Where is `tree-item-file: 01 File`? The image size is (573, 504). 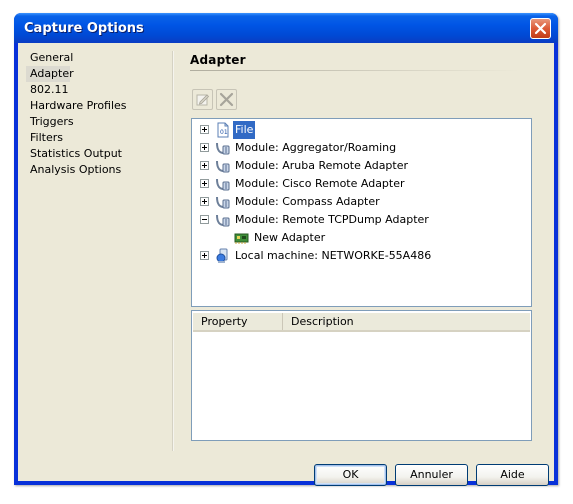
tree-item-file: 01 File is located at coordinates (362, 130).